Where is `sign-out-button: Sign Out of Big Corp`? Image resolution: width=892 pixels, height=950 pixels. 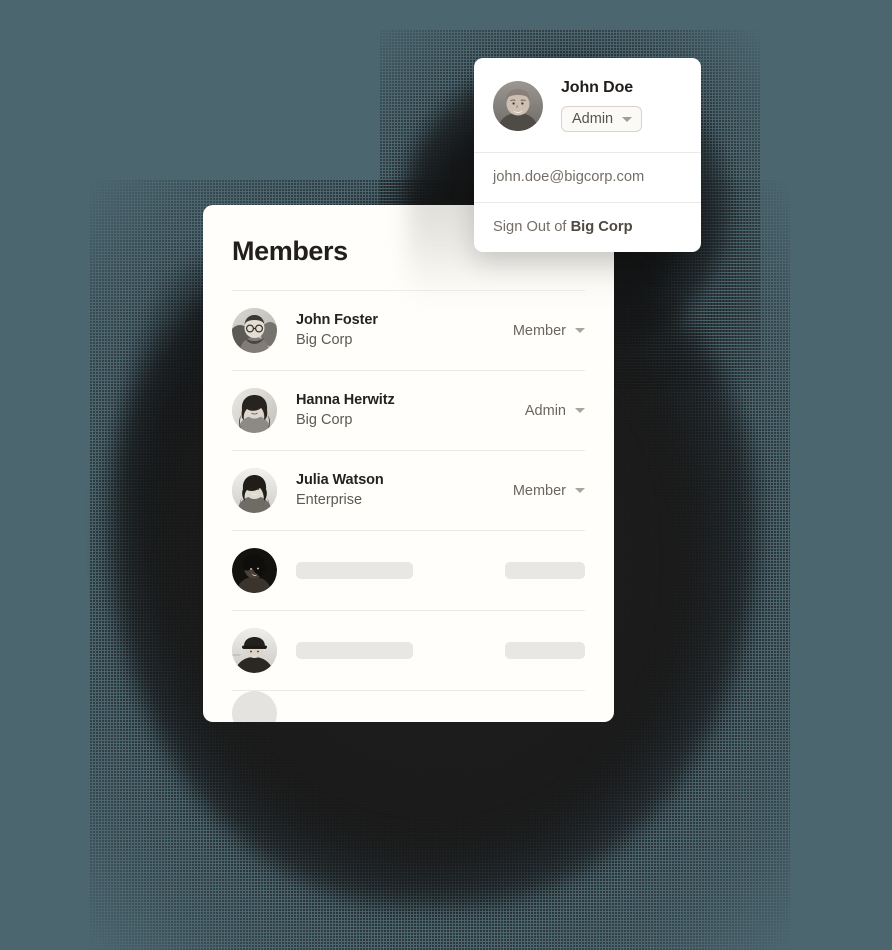
sign-out-button: Sign Out of Big Corp is located at coordinates (587, 227).